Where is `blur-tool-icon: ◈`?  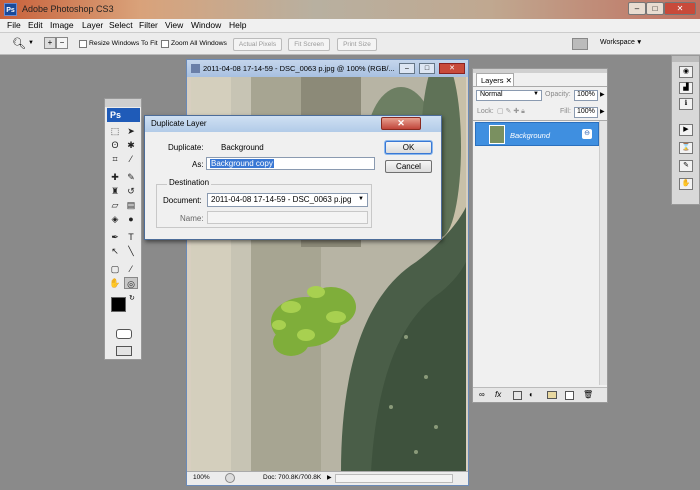
blur-tool-icon: ◈ is located at coordinates (115, 219).